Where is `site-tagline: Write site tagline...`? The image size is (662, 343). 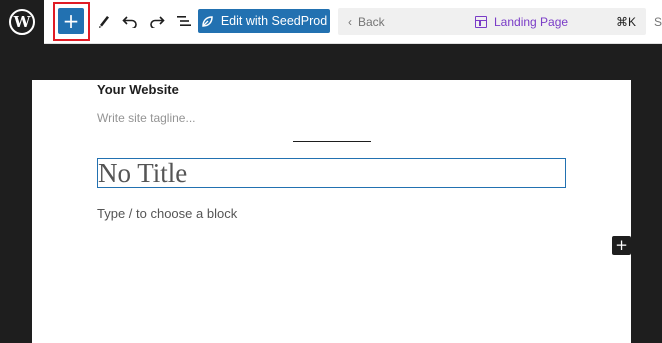 site-tagline: Write site tagline... is located at coordinates (146, 118).